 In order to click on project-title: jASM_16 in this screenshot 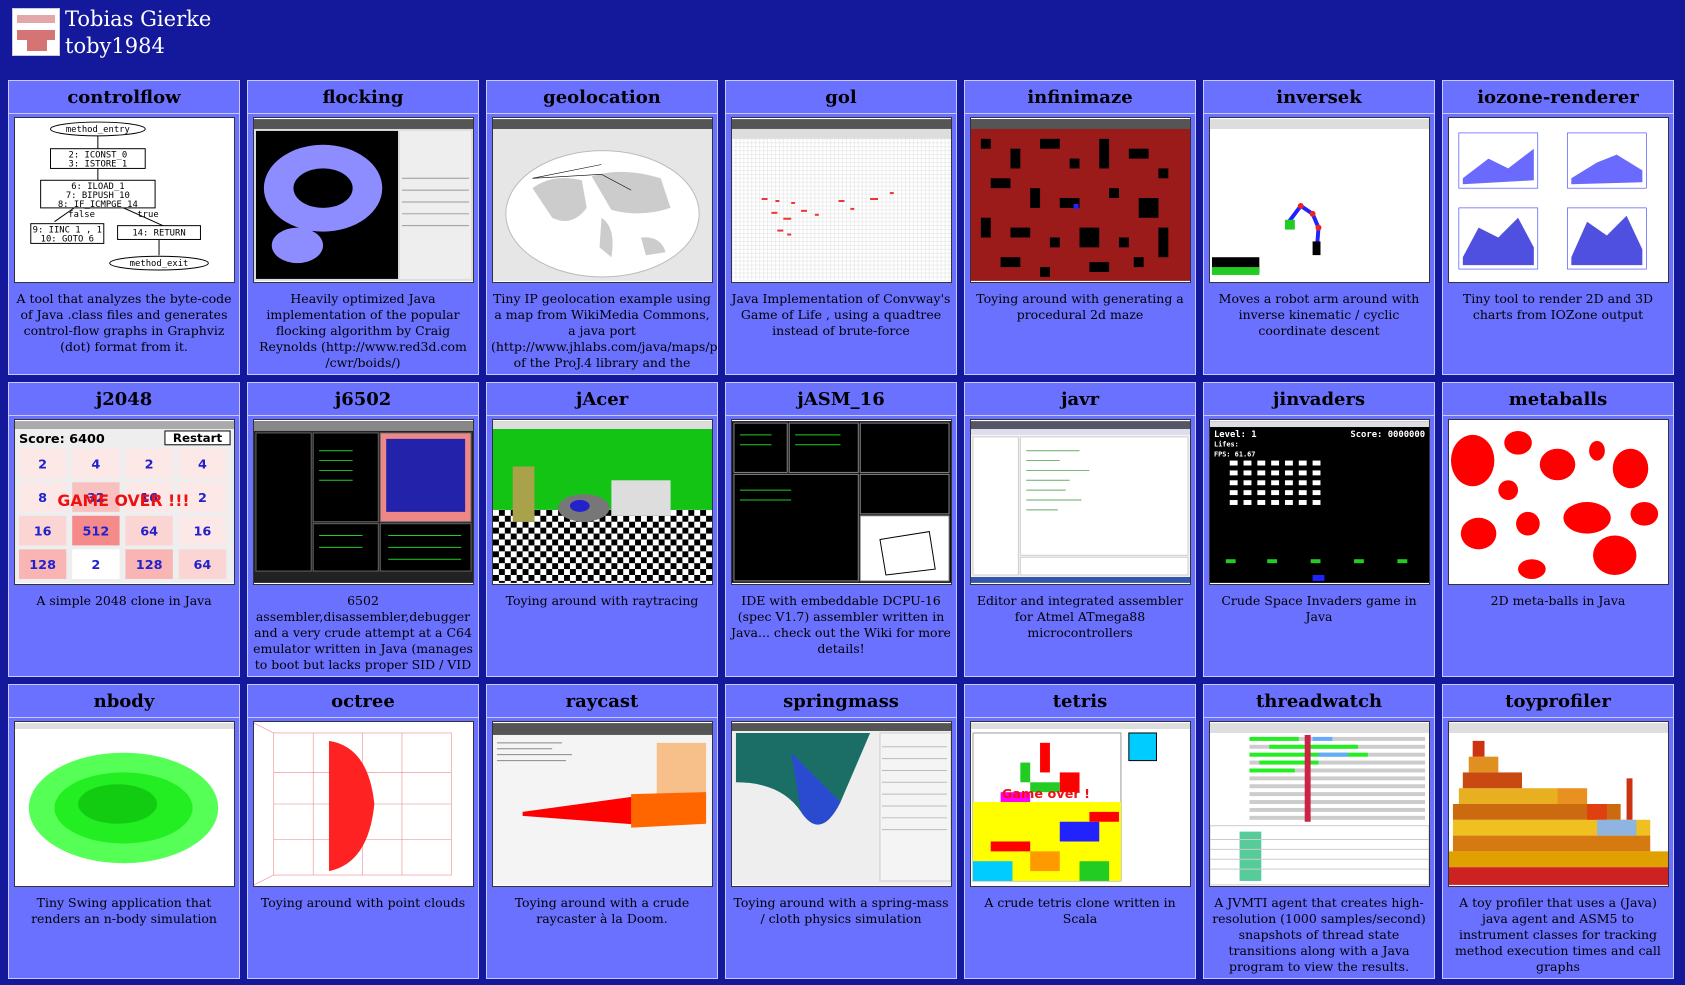, I will do `click(841, 399)`.